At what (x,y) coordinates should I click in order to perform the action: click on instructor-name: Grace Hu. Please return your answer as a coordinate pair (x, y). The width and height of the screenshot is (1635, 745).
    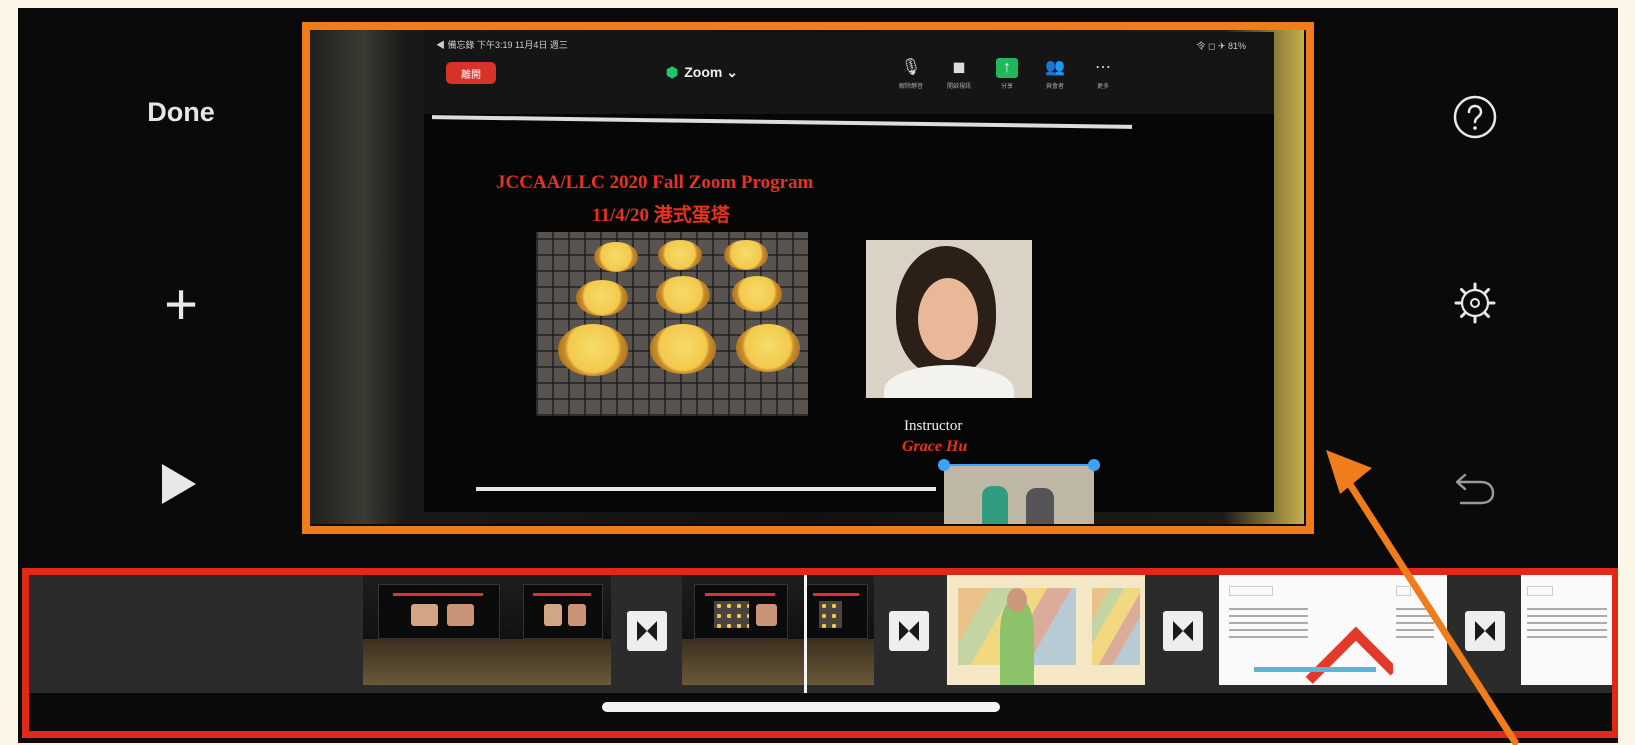
    Looking at the image, I should click on (935, 446).